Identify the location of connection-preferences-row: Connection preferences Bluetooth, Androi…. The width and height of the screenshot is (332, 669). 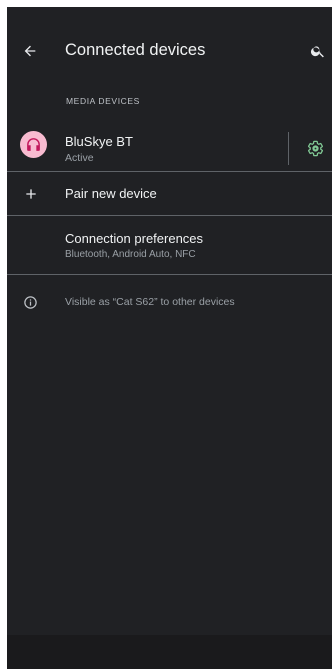
(169, 245).